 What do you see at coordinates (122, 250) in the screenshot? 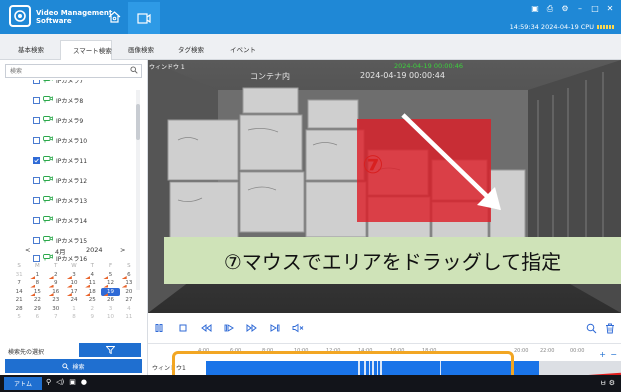
I see `calendar-next-button: >` at bounding box center [122, 250].